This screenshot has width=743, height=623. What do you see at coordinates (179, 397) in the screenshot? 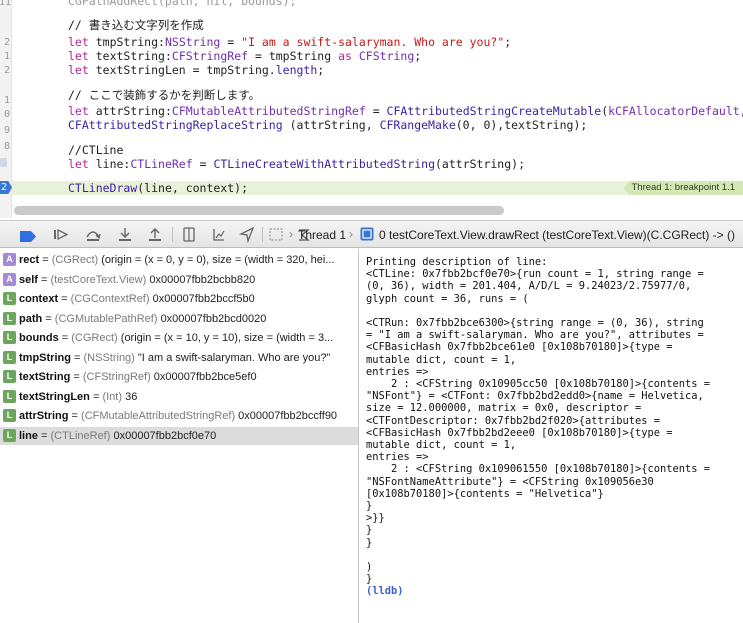
I see `variable-row: LtextStringLen = (Int) 36` at bounding box center [179, 397].